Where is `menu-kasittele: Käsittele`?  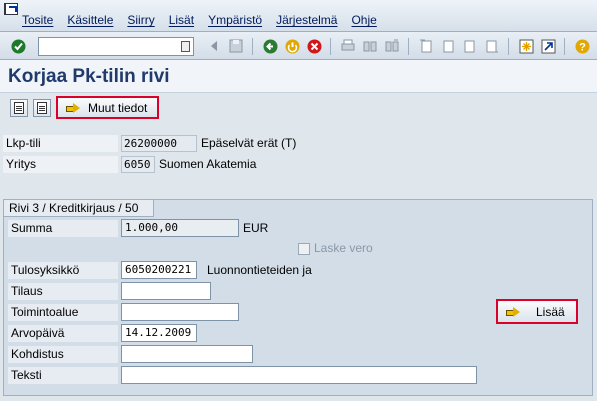
menu-kasittele: Käsittele is located at coordinates (90, 20).